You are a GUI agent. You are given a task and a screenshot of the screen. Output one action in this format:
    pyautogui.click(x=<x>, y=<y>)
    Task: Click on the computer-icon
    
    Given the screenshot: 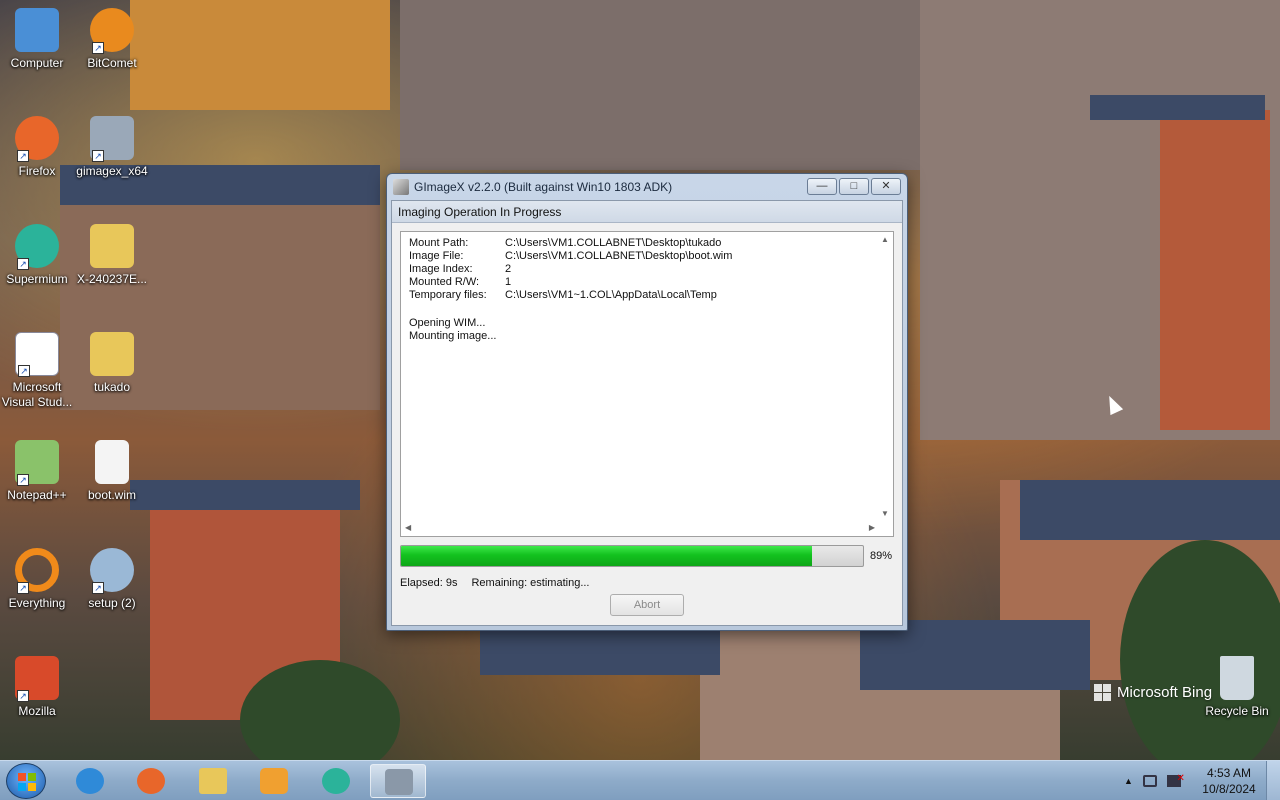 What is the action you would take?
    pyautogui.click(x=37, y=30)
    